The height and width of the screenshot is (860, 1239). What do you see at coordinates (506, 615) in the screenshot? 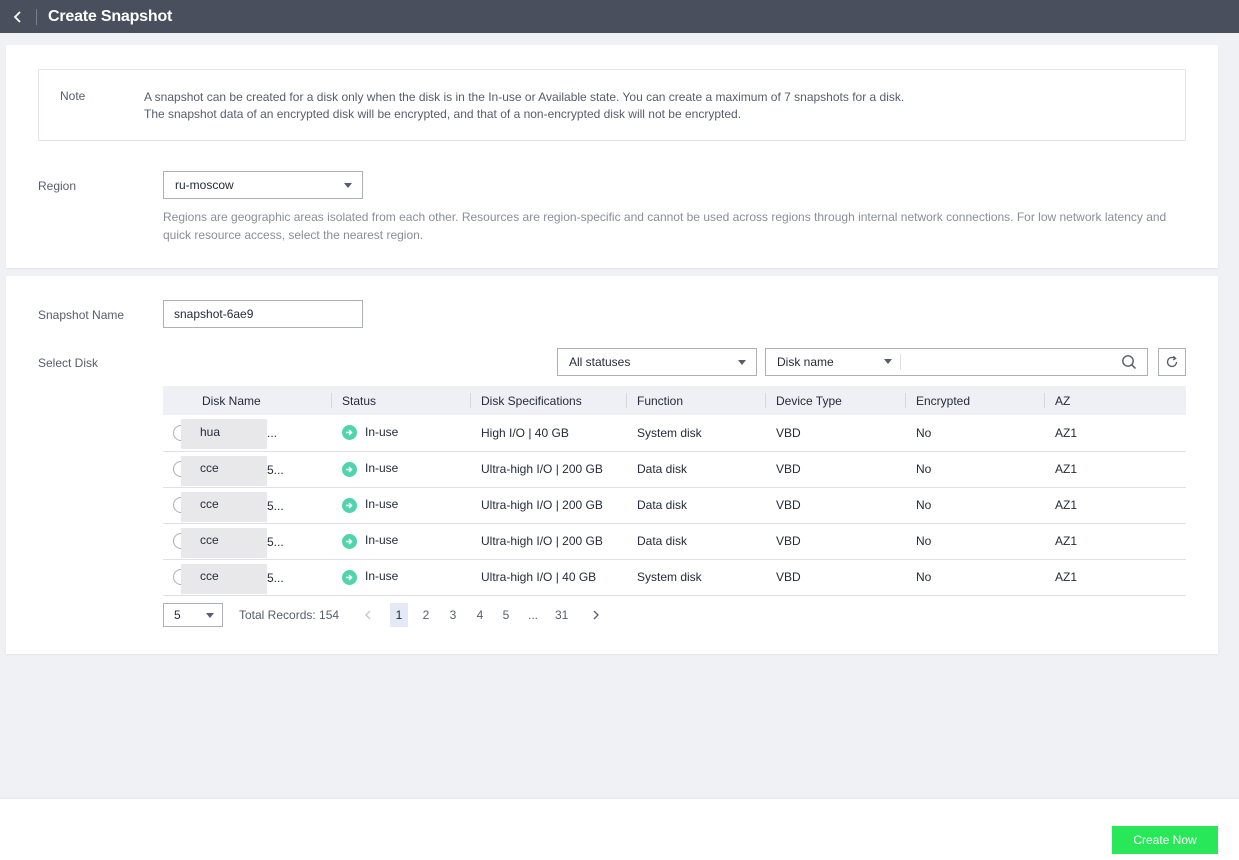
I see `page-5: 5` at bounding box center [506, 615].